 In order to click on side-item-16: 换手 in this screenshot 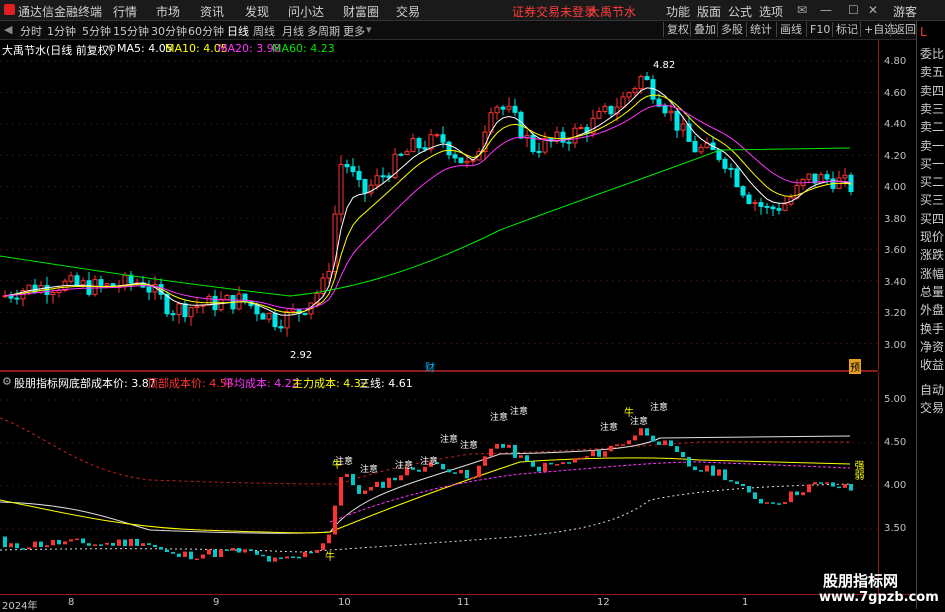, I will do `click(932, 328)`.